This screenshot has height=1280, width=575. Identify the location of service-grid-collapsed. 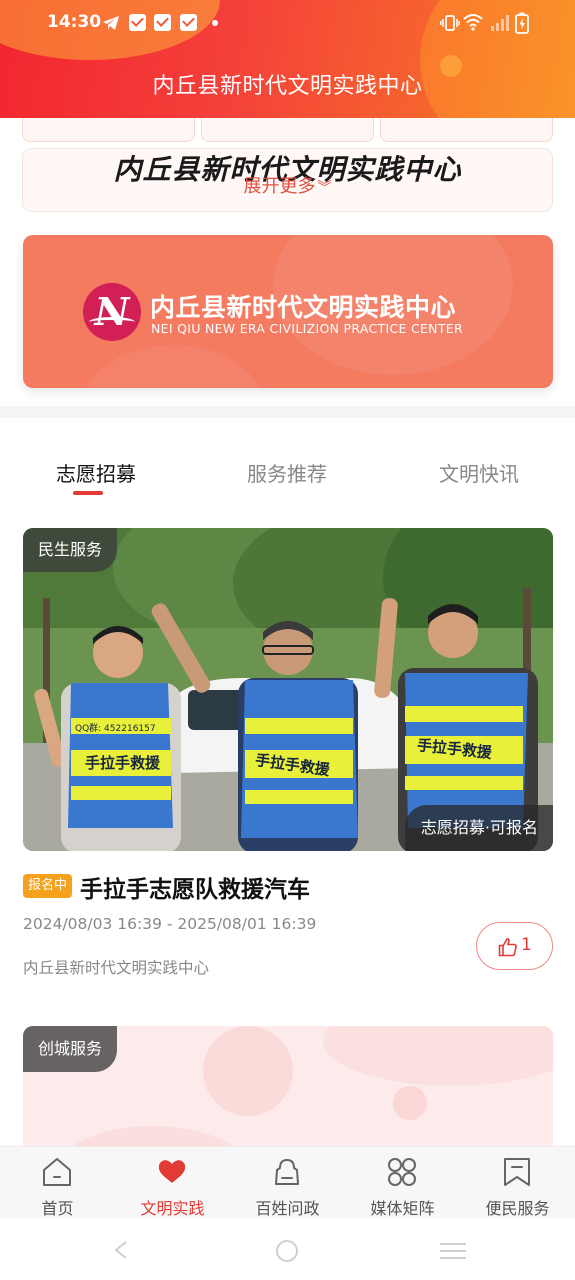
(287, 126).